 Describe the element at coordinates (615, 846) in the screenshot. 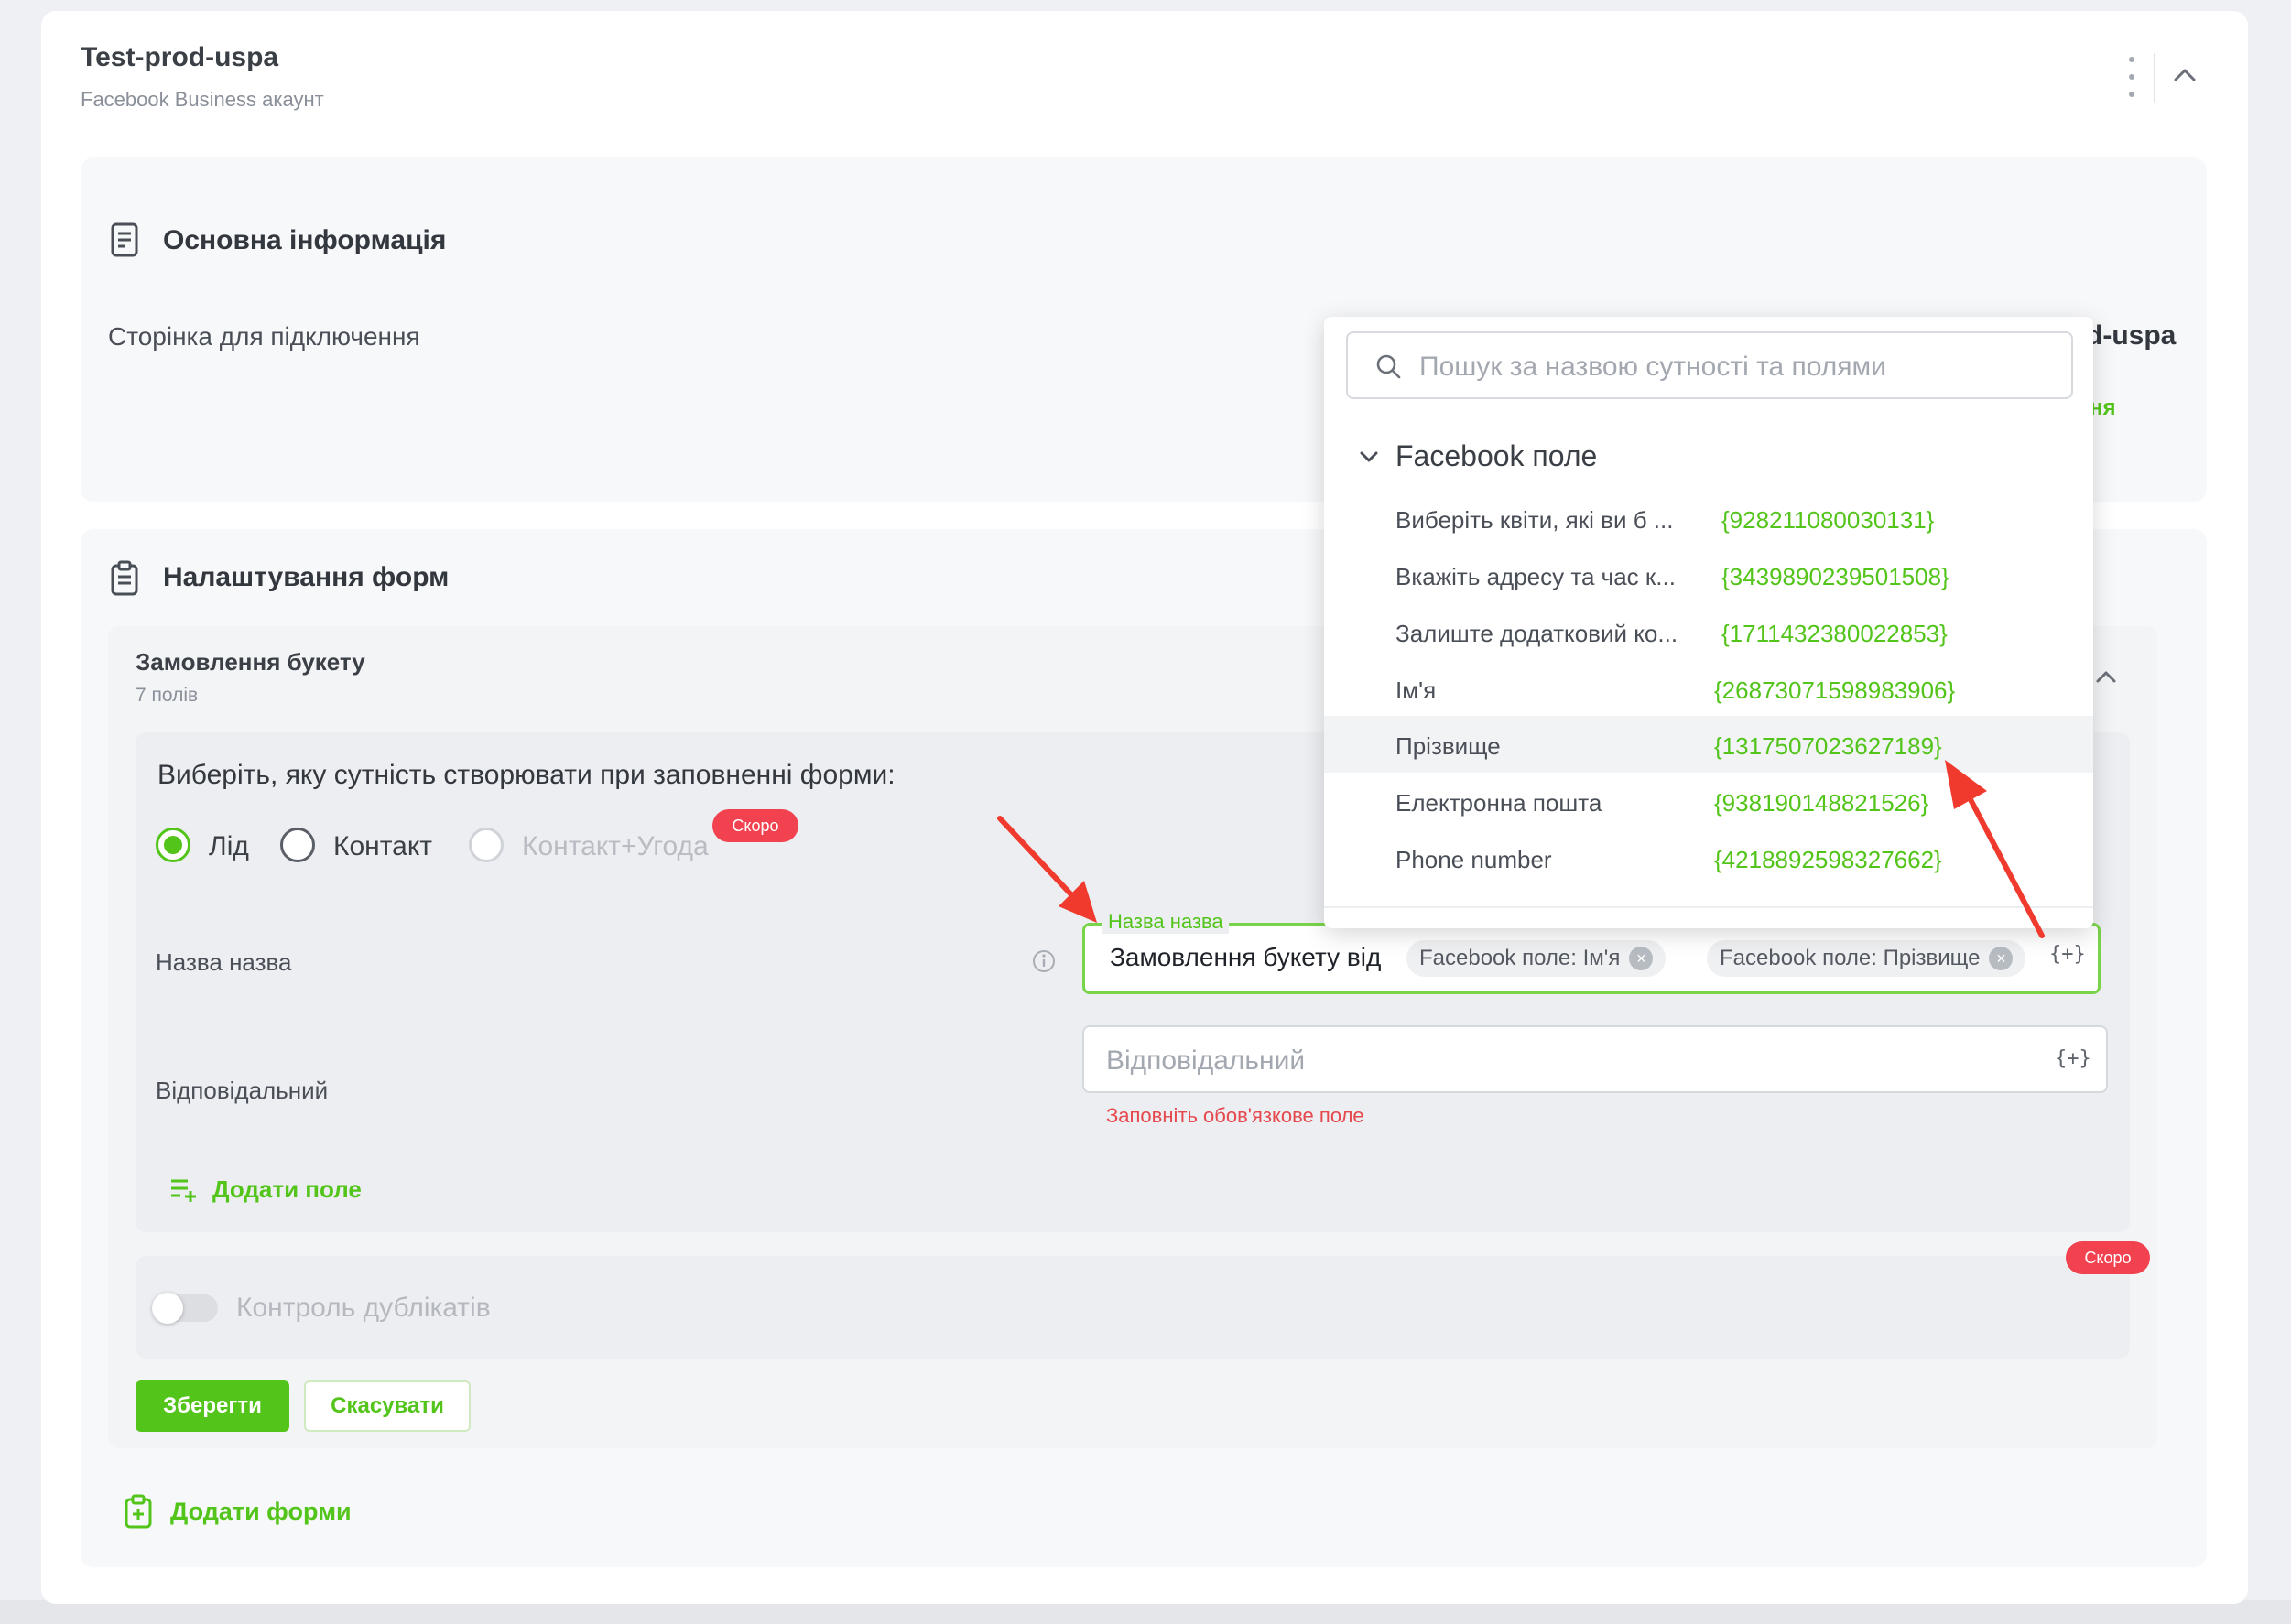

I see `radio-contact-deal-label: Контакт+Угода` at that location.